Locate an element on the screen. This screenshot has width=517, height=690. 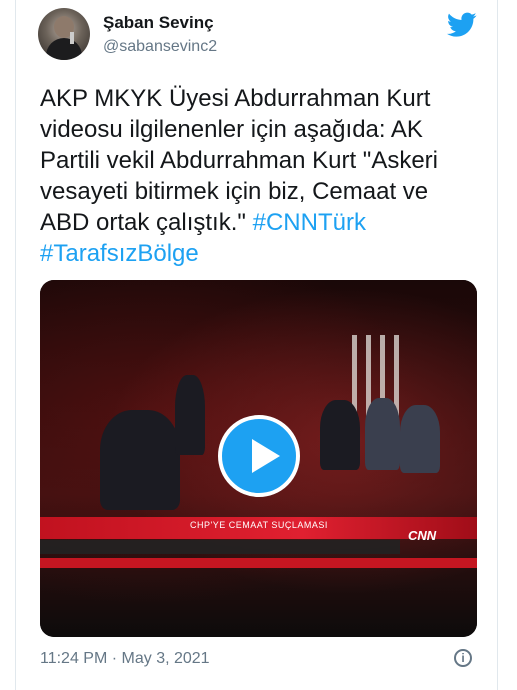
news-ticker is located at coordinates (258, 563).